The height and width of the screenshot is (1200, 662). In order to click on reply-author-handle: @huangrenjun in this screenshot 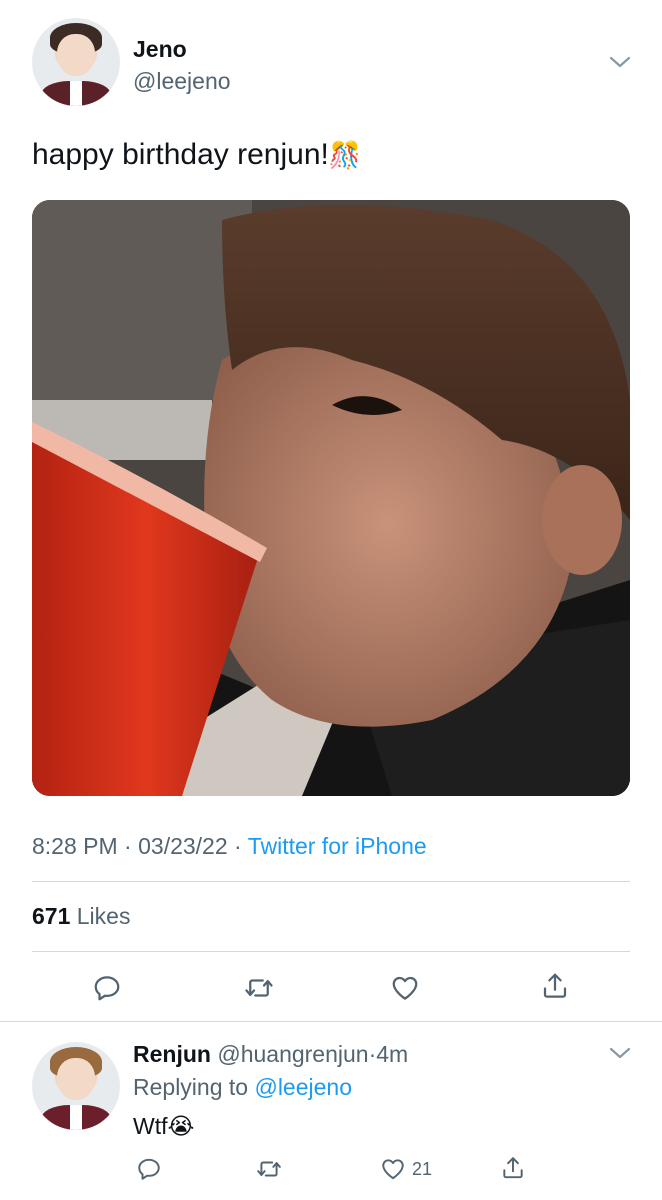, I will do `click(292, 1054)`.